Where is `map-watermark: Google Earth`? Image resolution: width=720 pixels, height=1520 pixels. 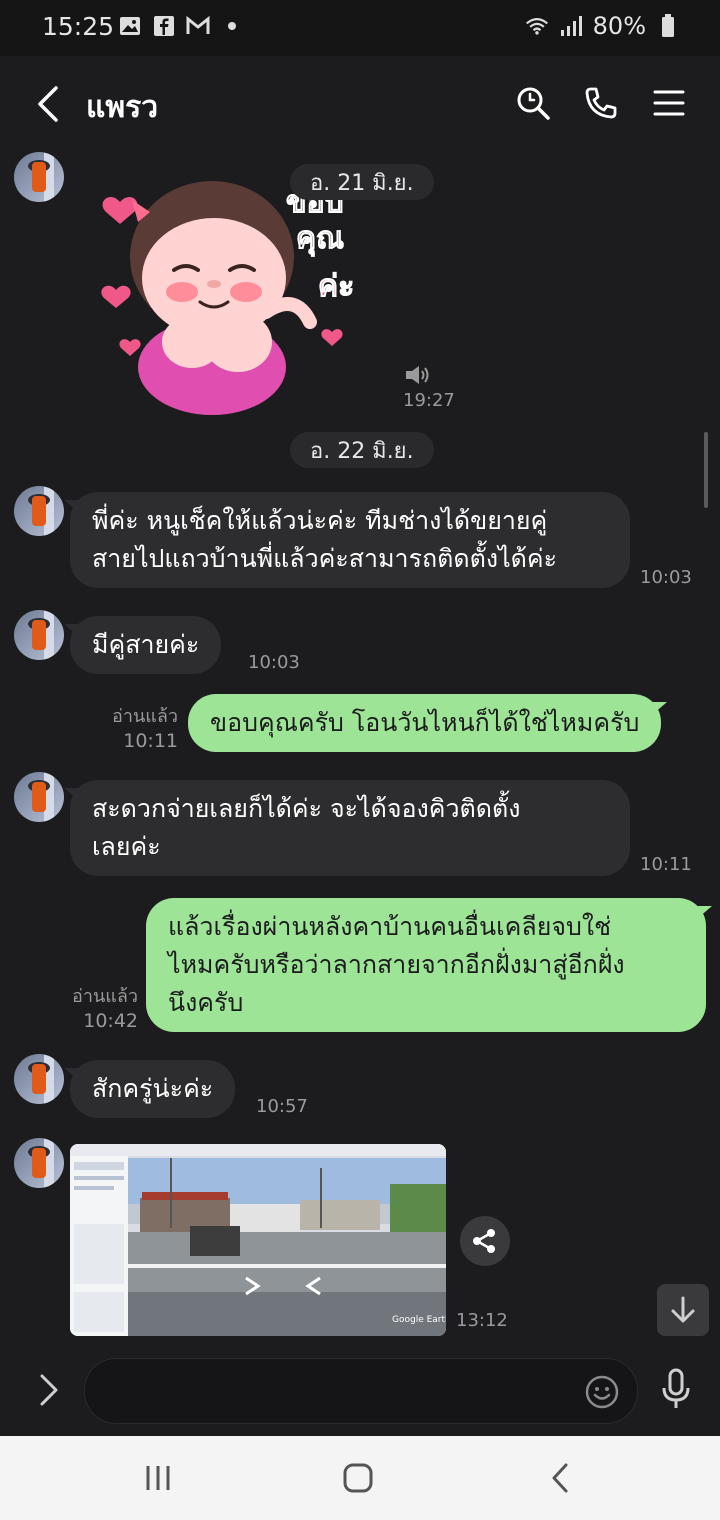 map-watermark: Google Earth is located at coordinates (419, 1320).